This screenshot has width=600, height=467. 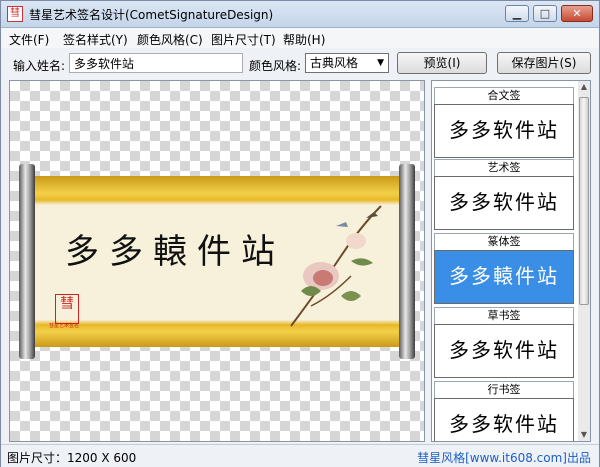 What do you see at coordinates (380, 63) in the screenshot?
I see `chevron-down-icon: ▼` at bounding box center [380, 63].